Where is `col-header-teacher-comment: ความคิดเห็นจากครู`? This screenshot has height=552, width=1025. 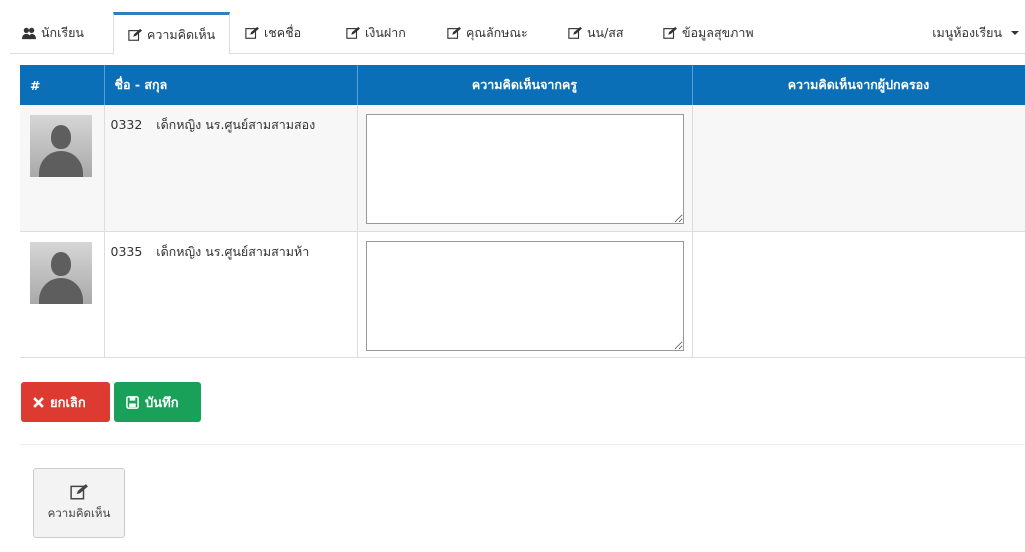
col-header-teacher-comment: ความคิดเห็นจากครู is located at coordinates (525, 85).